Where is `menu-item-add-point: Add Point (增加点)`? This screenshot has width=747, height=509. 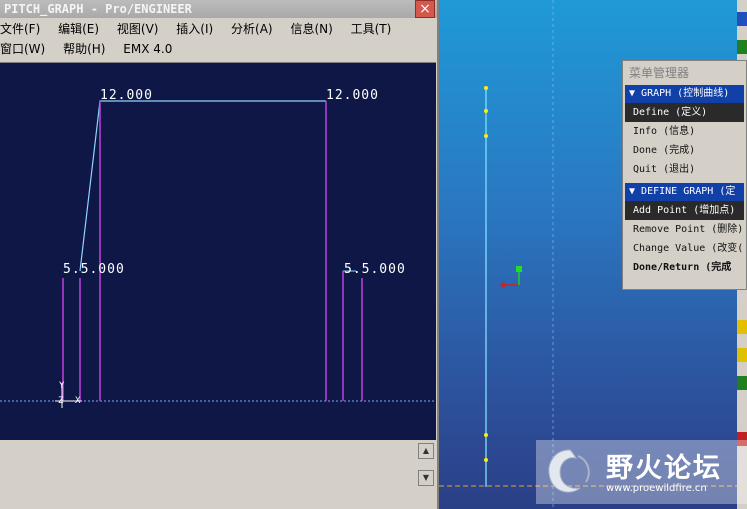
menu-item-add-point: Add Point (增加点) is located at coordinates (684, 210).